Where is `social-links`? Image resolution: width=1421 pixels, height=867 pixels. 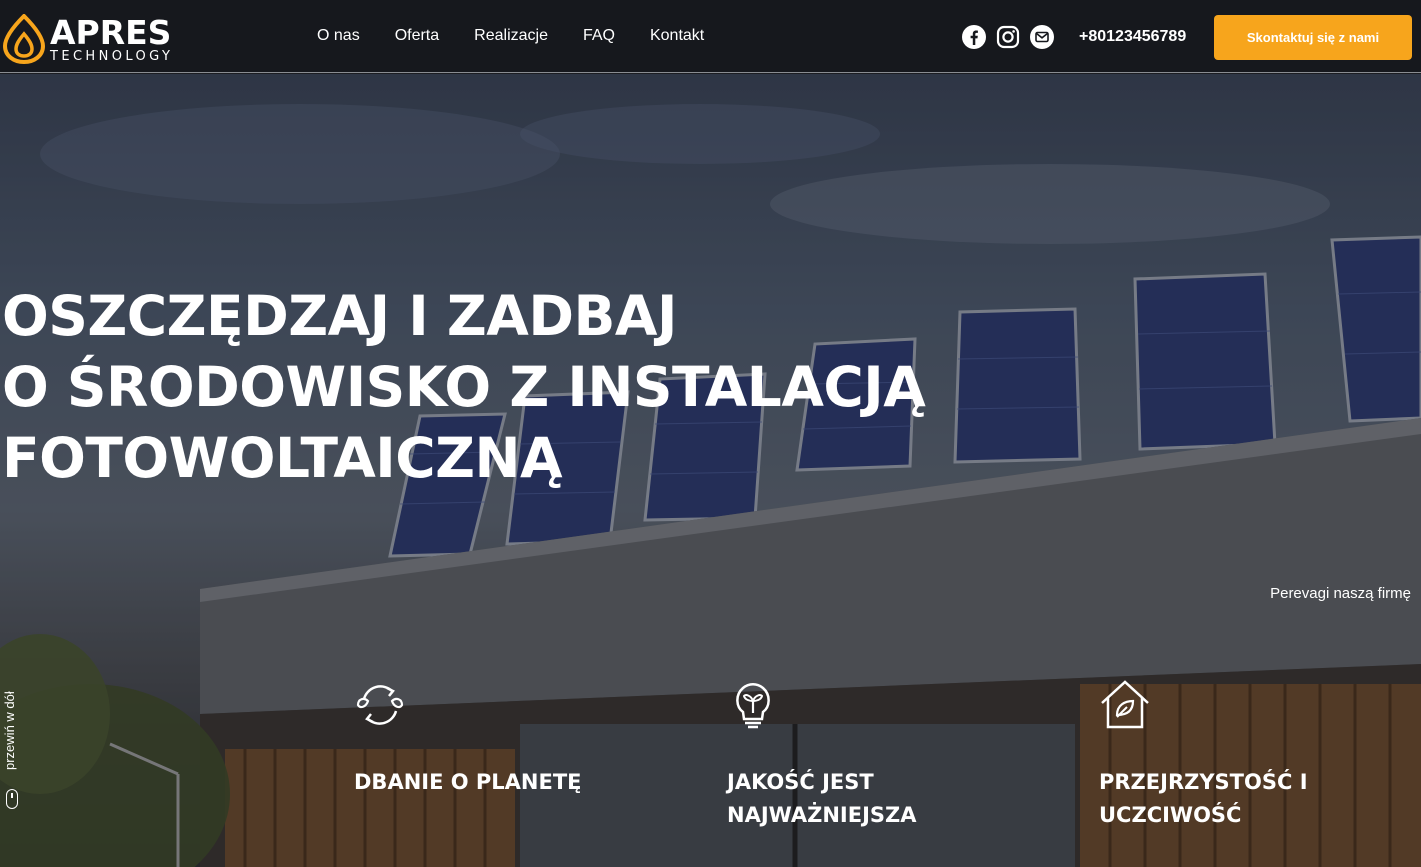
social-links is located at coordinates (1008, 37).